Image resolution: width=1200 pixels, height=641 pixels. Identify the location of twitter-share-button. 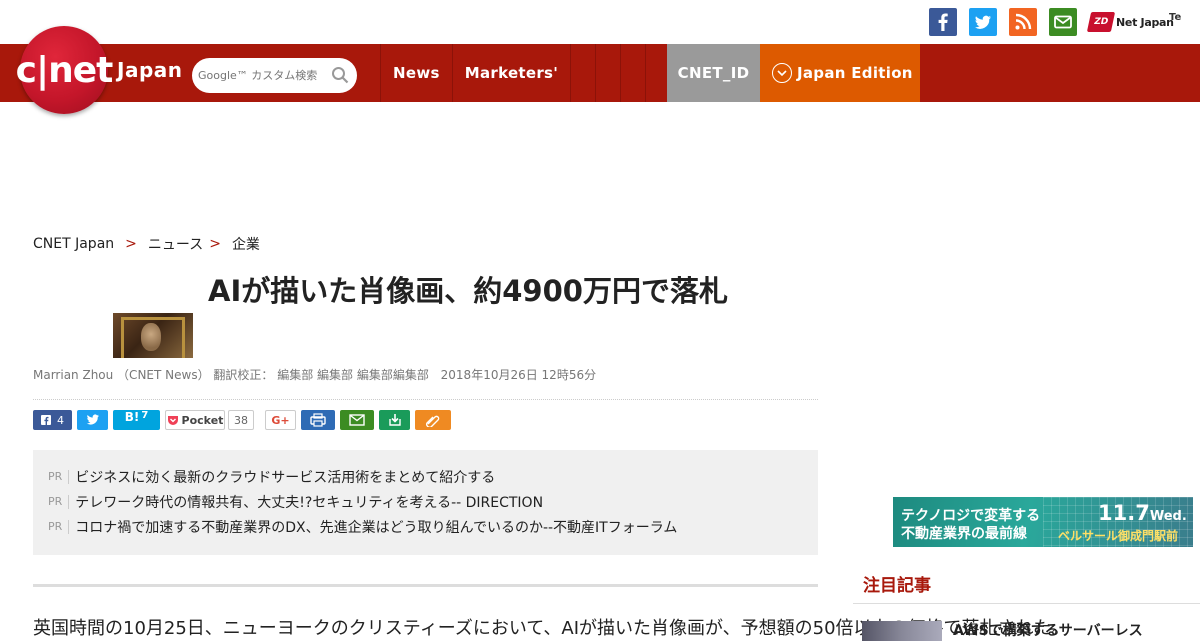
(92, 420).